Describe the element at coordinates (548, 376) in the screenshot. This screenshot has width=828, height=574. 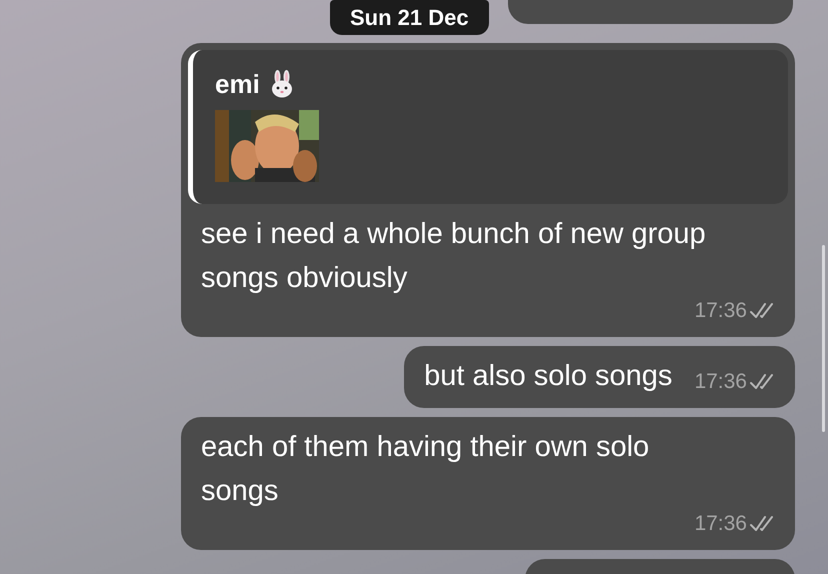
I see `message-text: but also solo songs` at that location.